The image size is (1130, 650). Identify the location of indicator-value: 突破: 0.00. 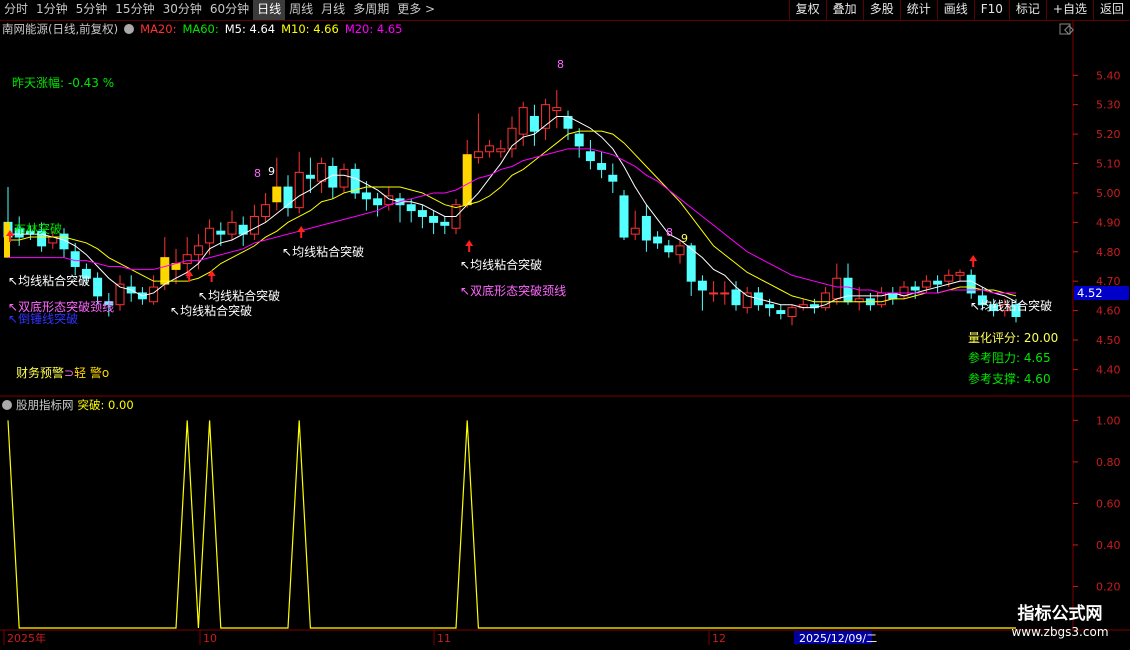
(105, 405).